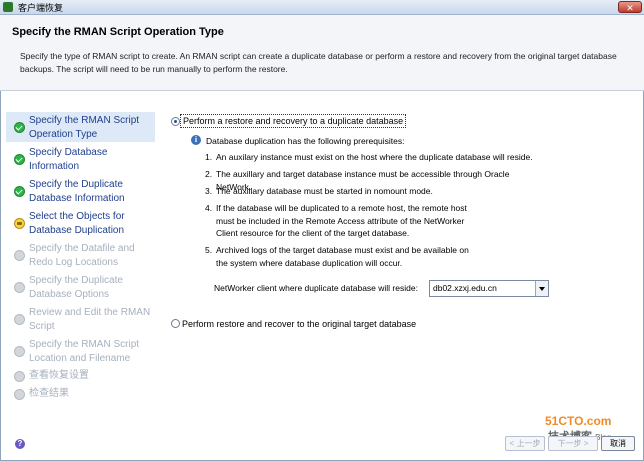  I want to click on next-button: 下一步 >, so click(573, 443).